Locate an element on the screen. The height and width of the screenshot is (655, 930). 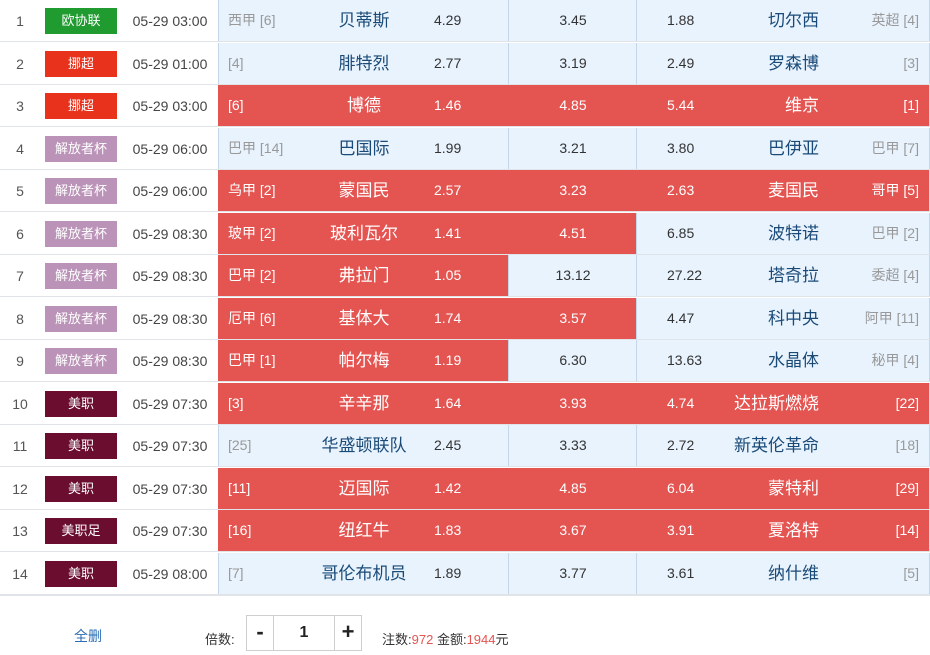
away-win-option: 6.04 蒙特利 [29] is located at coordinates (783, 488).